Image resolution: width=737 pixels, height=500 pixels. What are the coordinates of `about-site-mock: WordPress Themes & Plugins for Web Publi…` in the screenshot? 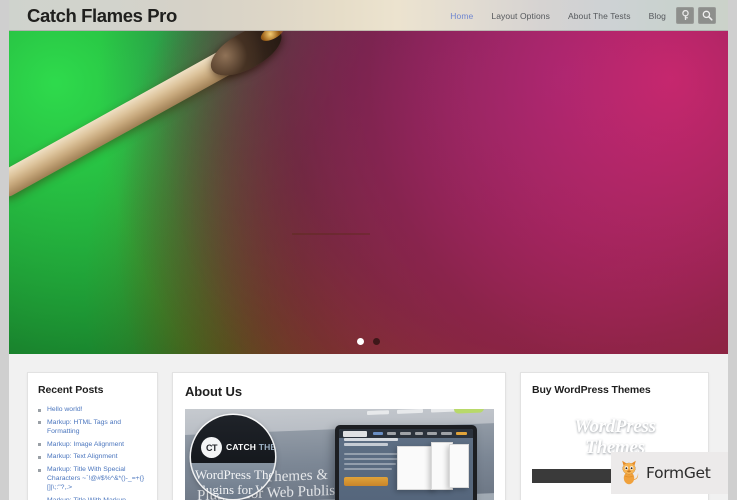 It's located at (339, 454).